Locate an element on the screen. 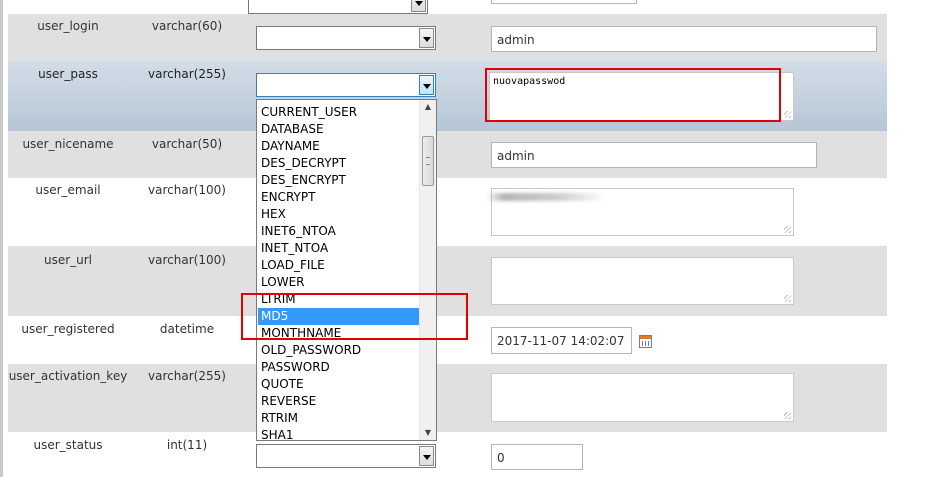 This screenshot has width=931, height=477. dropdown-option: SHA1 is located at coordinates (338, 433).